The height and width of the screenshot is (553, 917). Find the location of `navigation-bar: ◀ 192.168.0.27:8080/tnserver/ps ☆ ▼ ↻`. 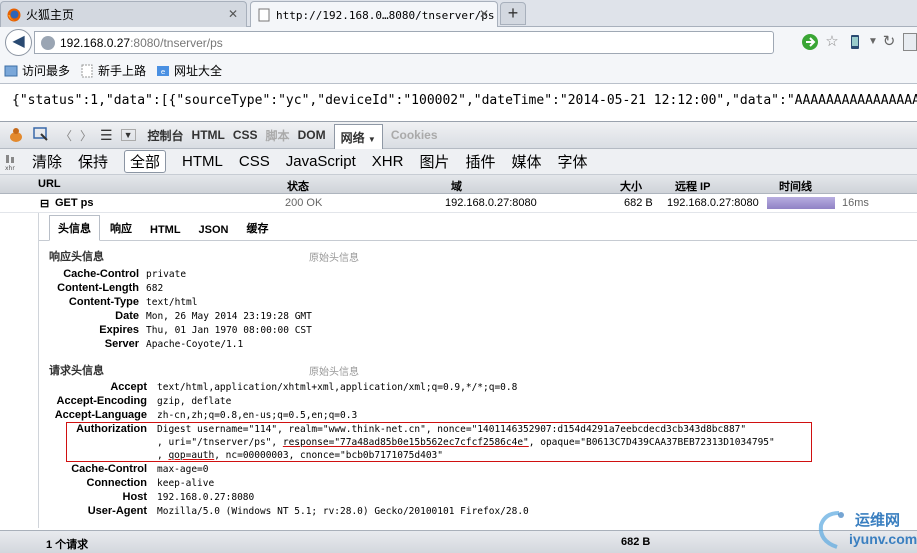

navigation-bar: ◀ 192.168.0.27:8080/tnserver/ps ☆ ▼ ↻ is located at coordinates (458, 42).